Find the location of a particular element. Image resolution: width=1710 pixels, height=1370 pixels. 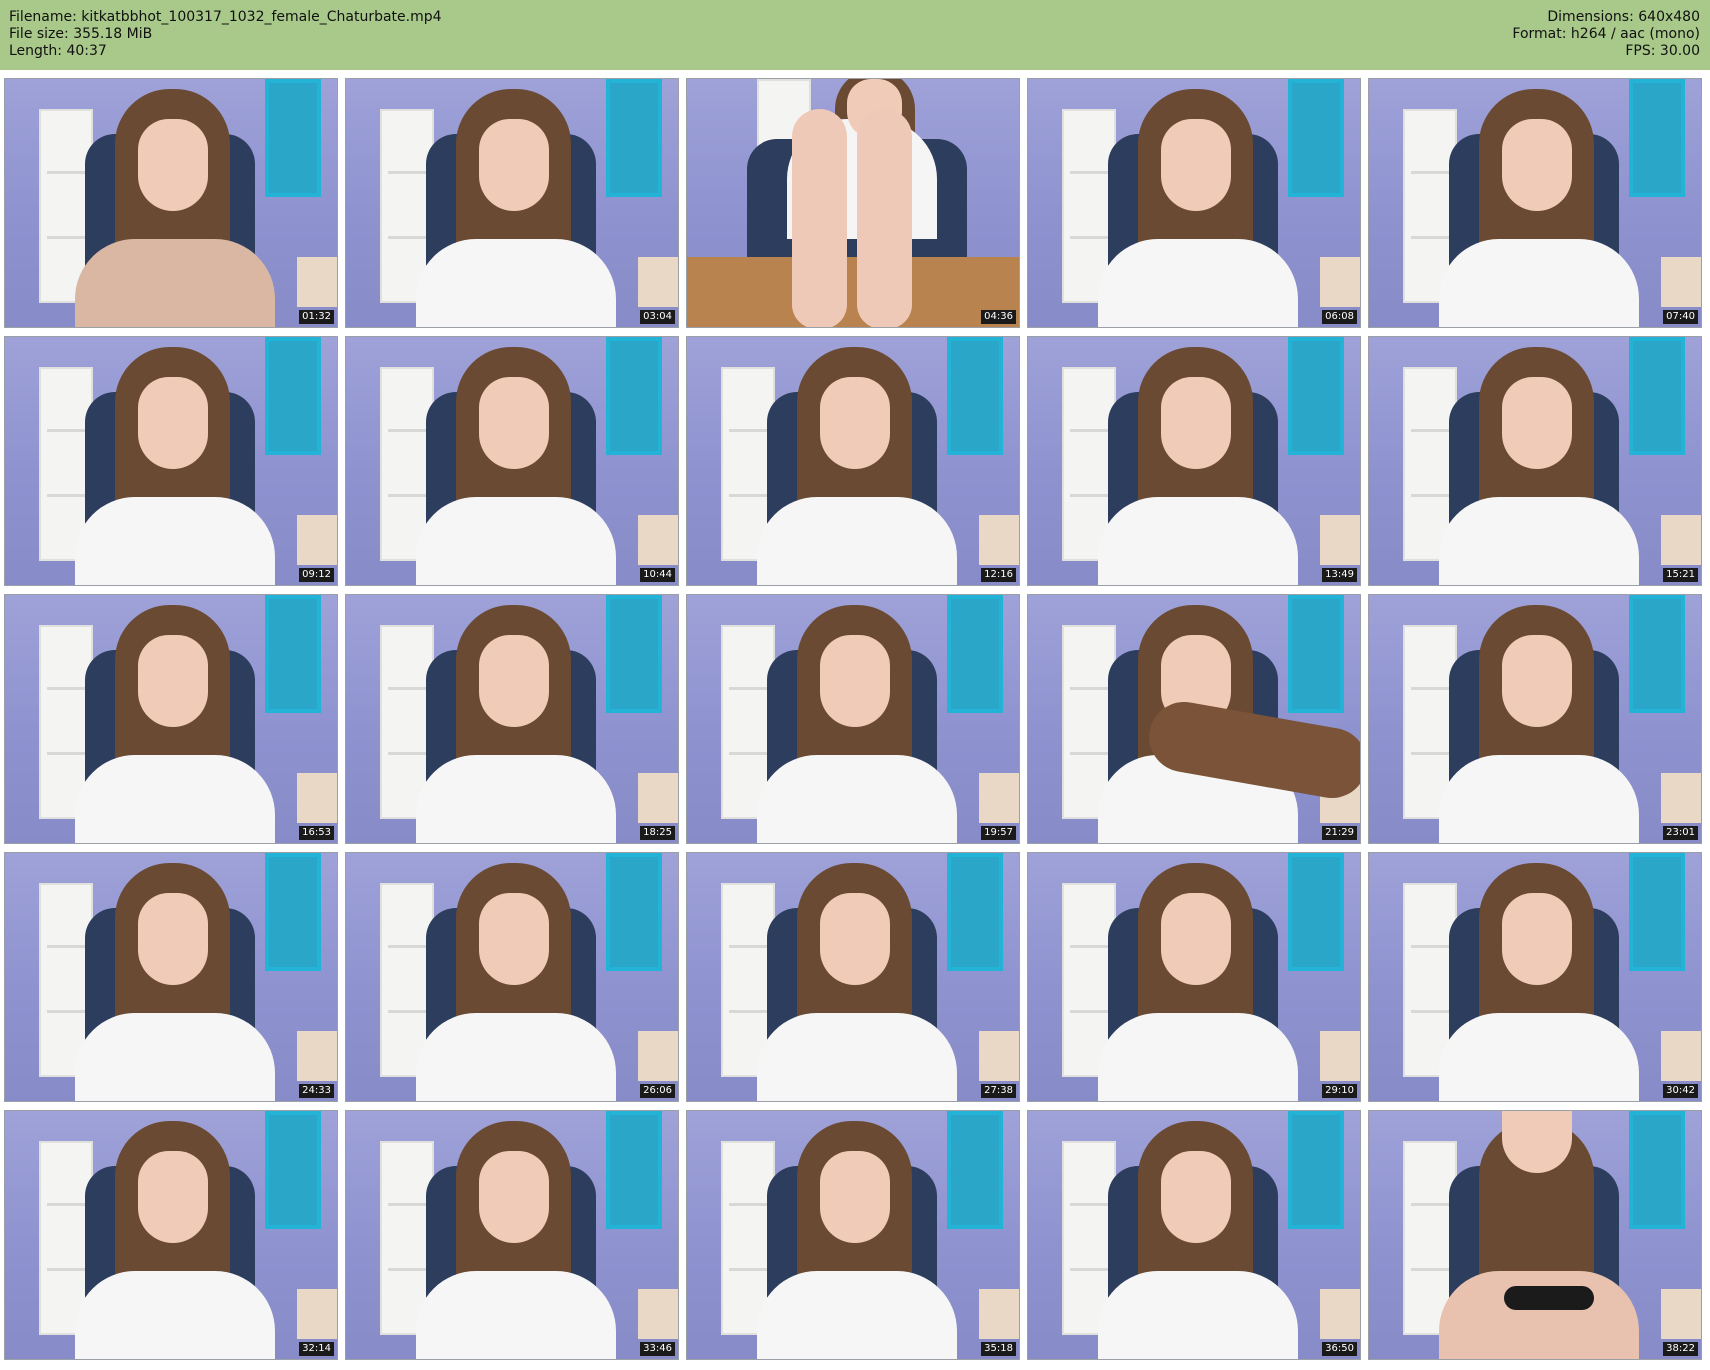

timestamp-label: 24:33 is located at coordinates (316, 1091).